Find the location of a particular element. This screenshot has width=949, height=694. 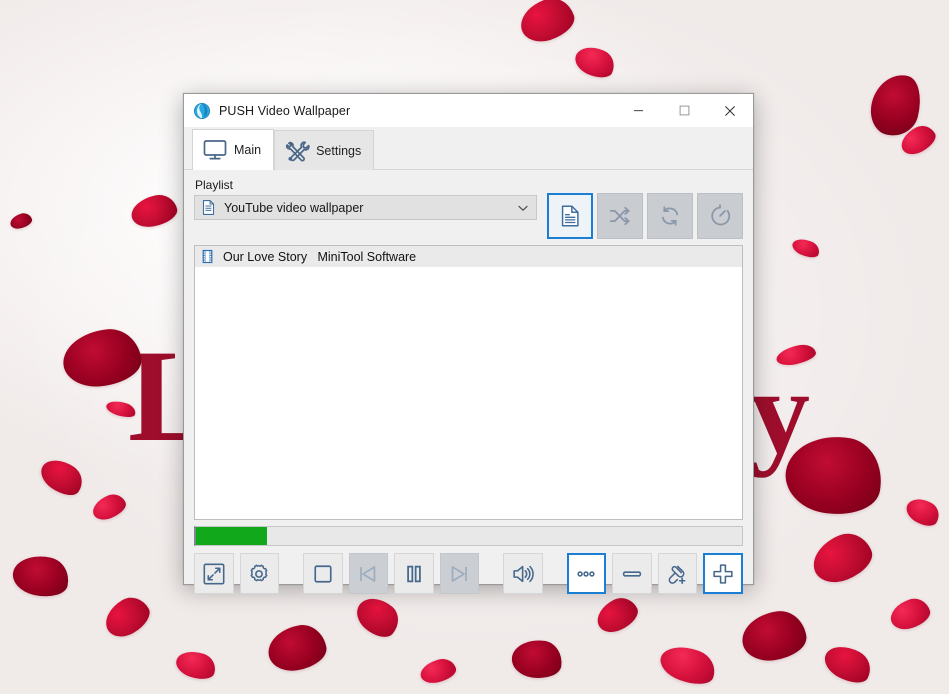

playlist-toolbar is located at coordinates (645, 216).